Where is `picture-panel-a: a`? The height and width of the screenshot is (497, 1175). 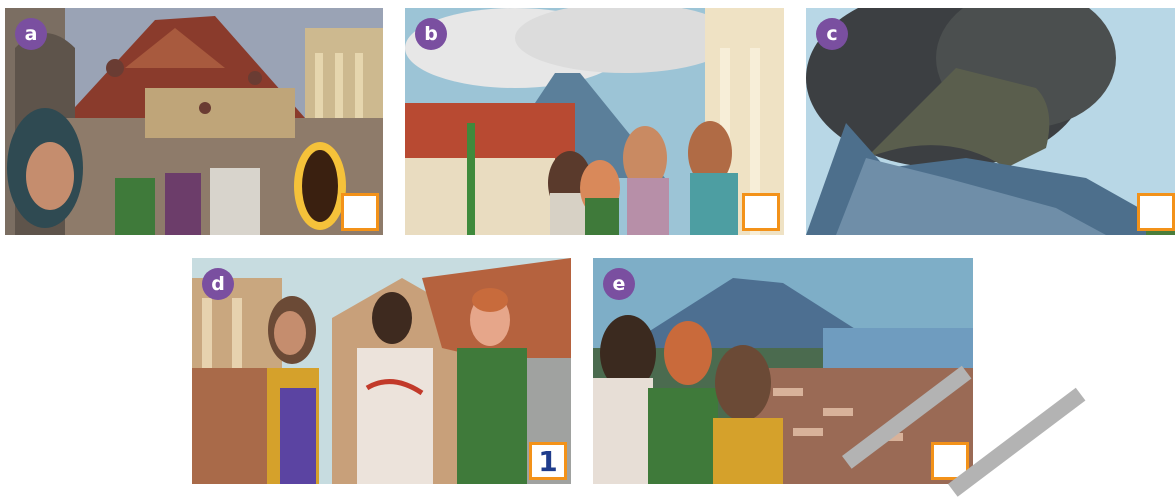
picture-panel-a: a is located at coordinates (194, 121).